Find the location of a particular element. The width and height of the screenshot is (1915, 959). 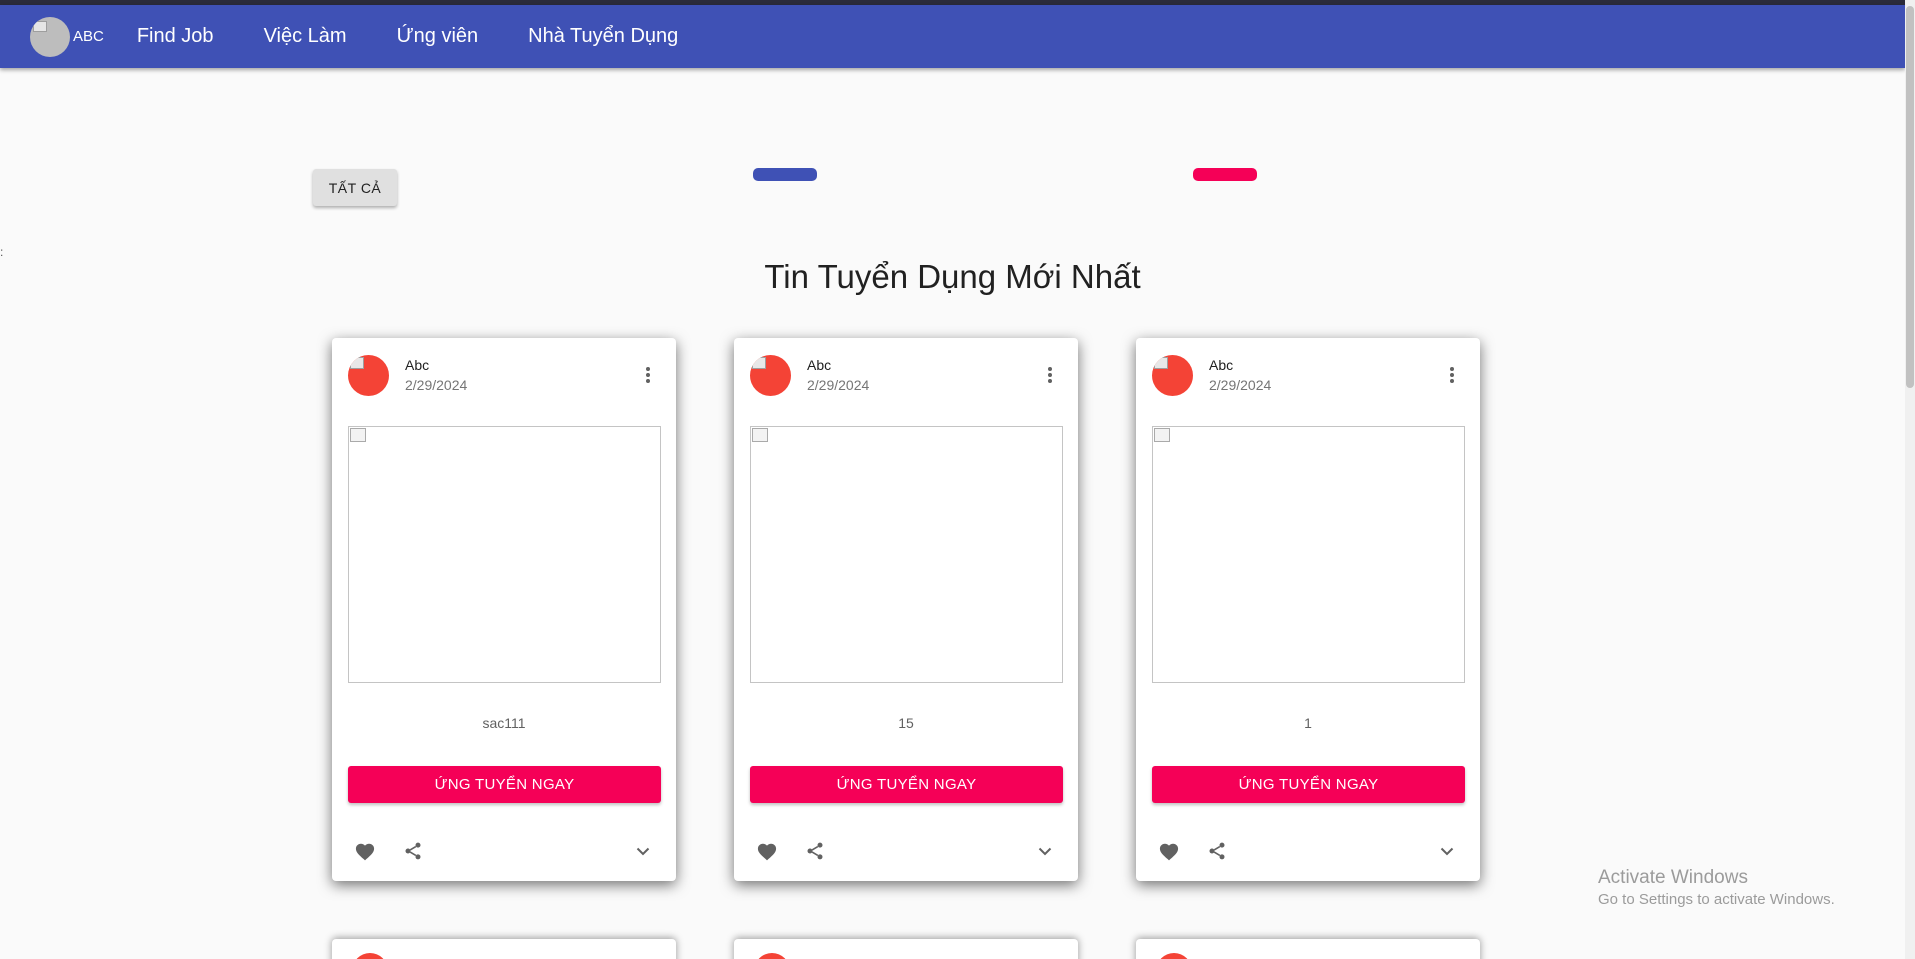

card-content: 1 is located at coordinates (1308, 723).